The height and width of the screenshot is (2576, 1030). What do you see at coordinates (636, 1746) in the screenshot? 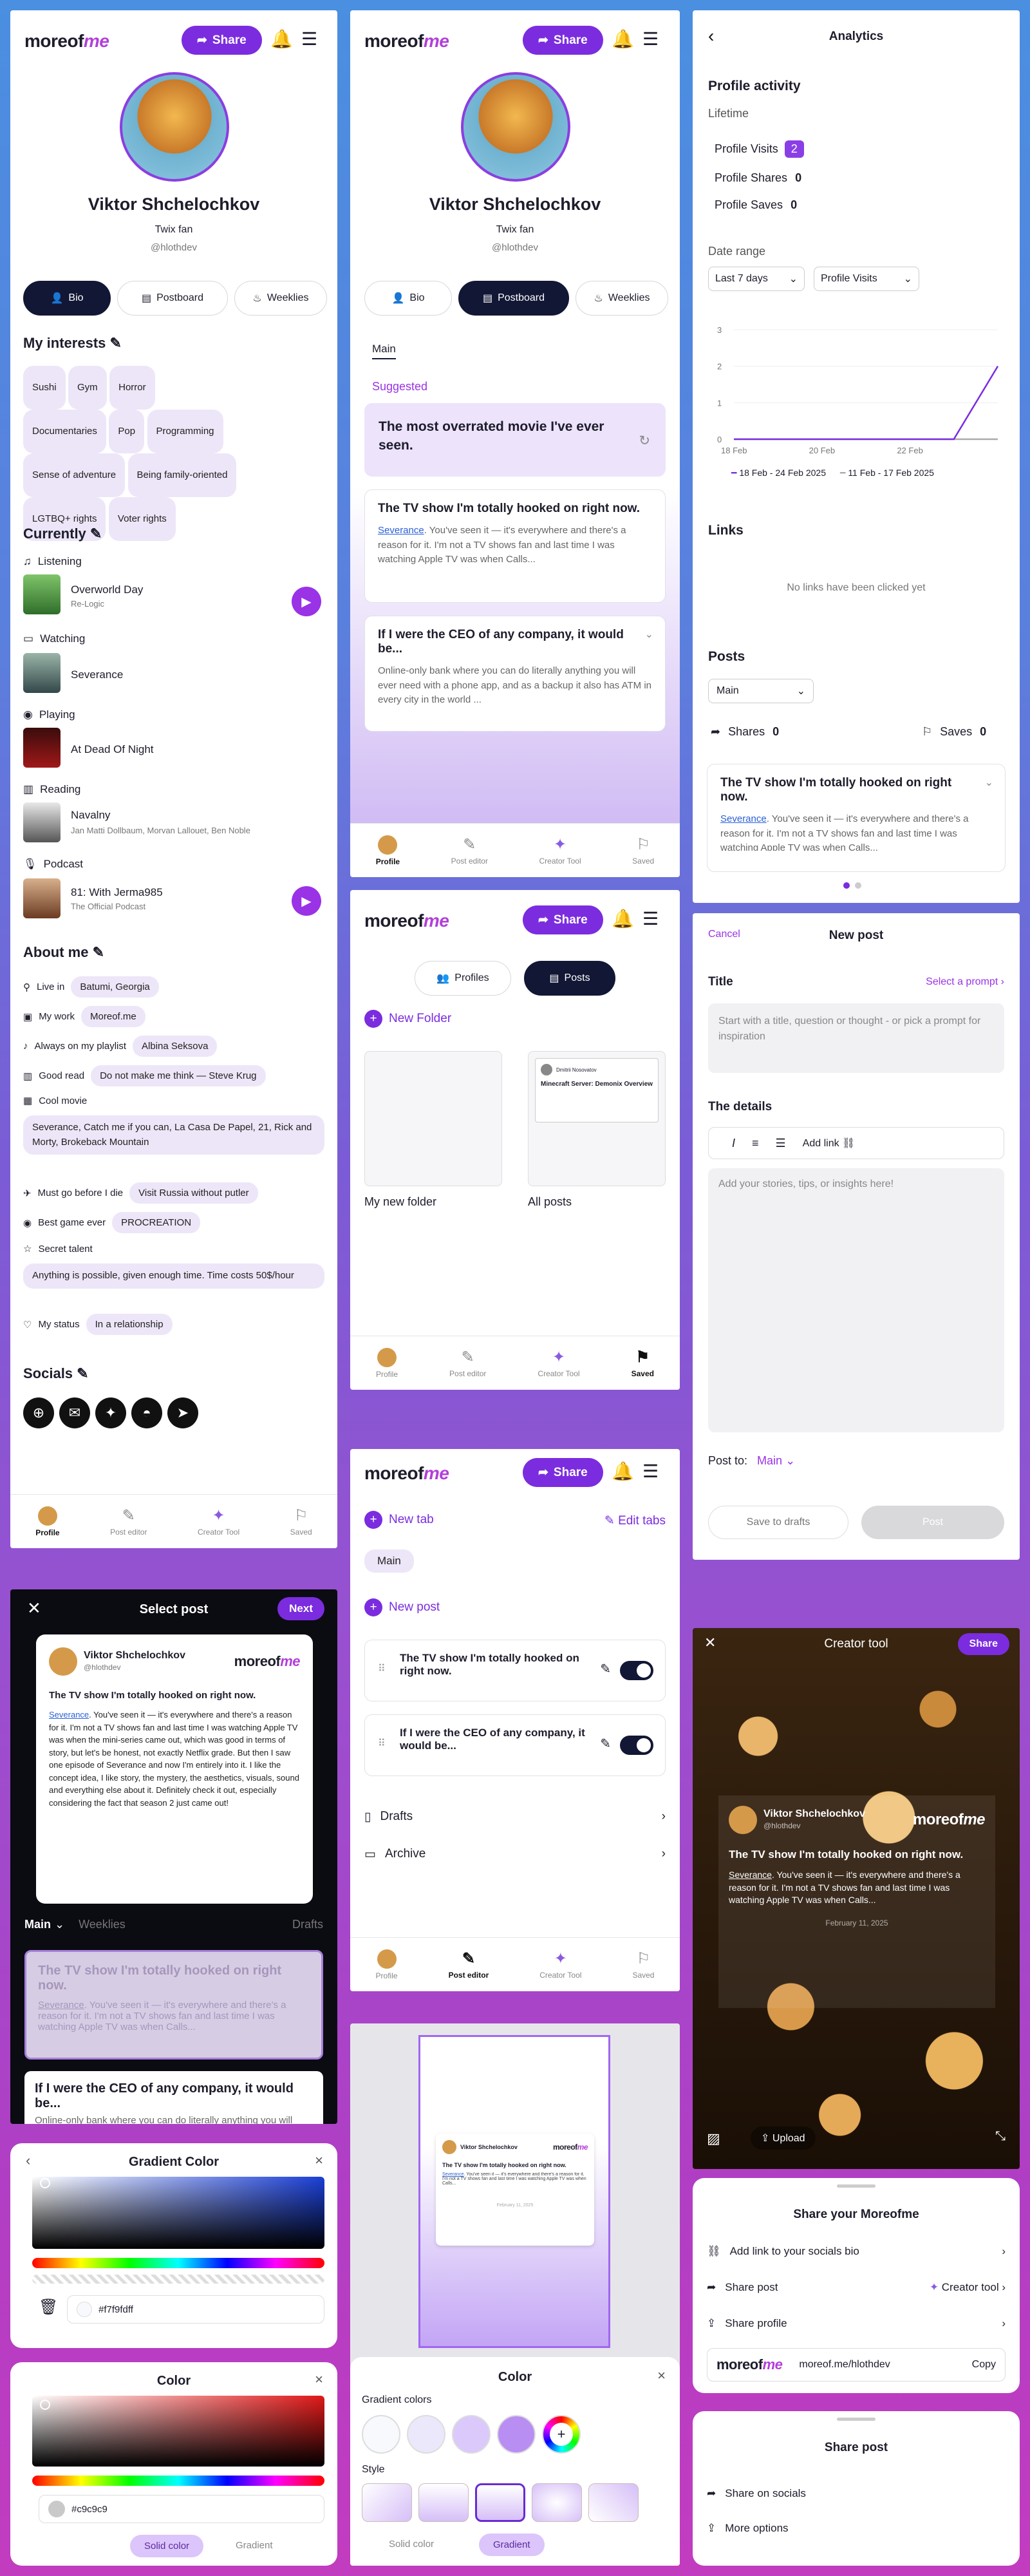
I see `visibility-toggle` at bounding box center [636, 1746].